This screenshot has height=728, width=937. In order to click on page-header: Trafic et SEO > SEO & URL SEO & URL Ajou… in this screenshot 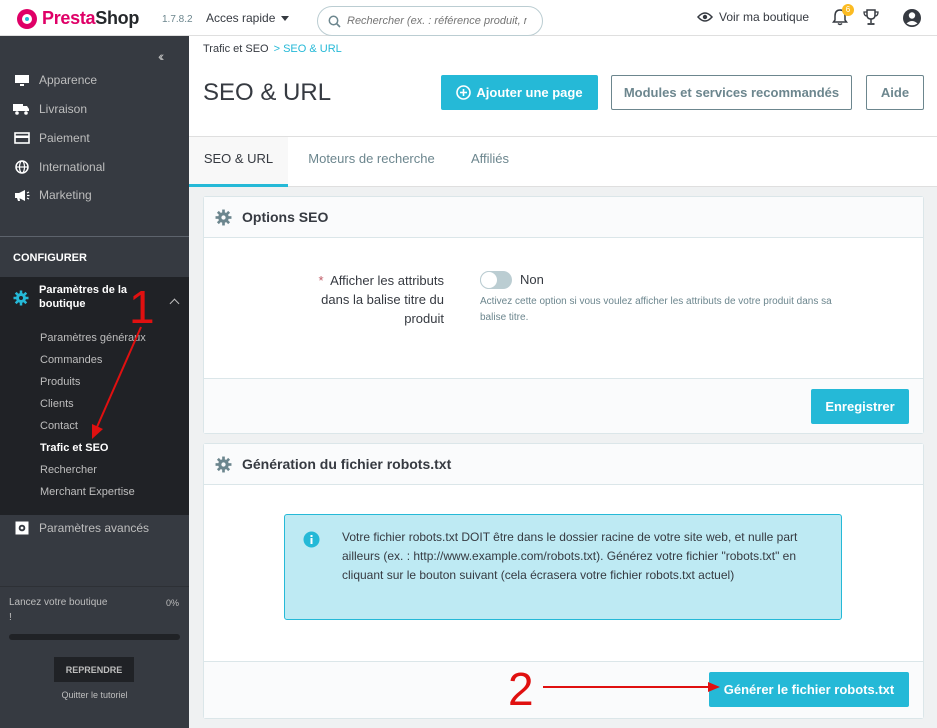, I will do `click(563, 86)`.